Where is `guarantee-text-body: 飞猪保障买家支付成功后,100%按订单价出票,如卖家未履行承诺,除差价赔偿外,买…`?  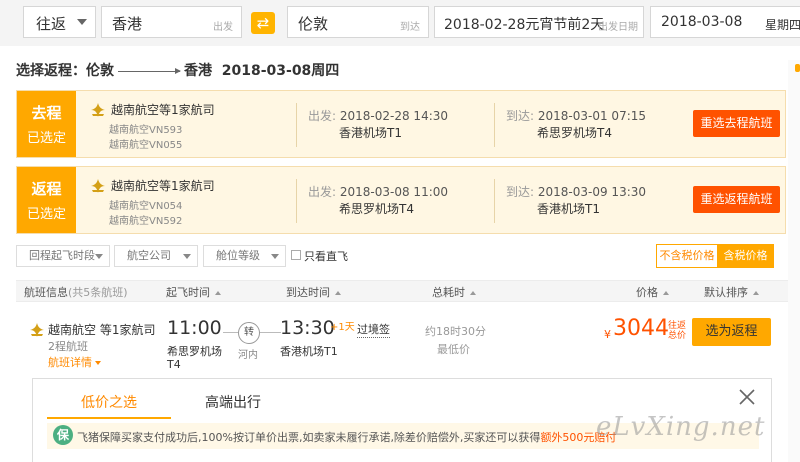
guarantee-text-body: 飞猪保障买家支付成功后,100%按订单价出票,如卖家未履行承诺,除差价赔偿外,买… is located at coordinates (309, 437).